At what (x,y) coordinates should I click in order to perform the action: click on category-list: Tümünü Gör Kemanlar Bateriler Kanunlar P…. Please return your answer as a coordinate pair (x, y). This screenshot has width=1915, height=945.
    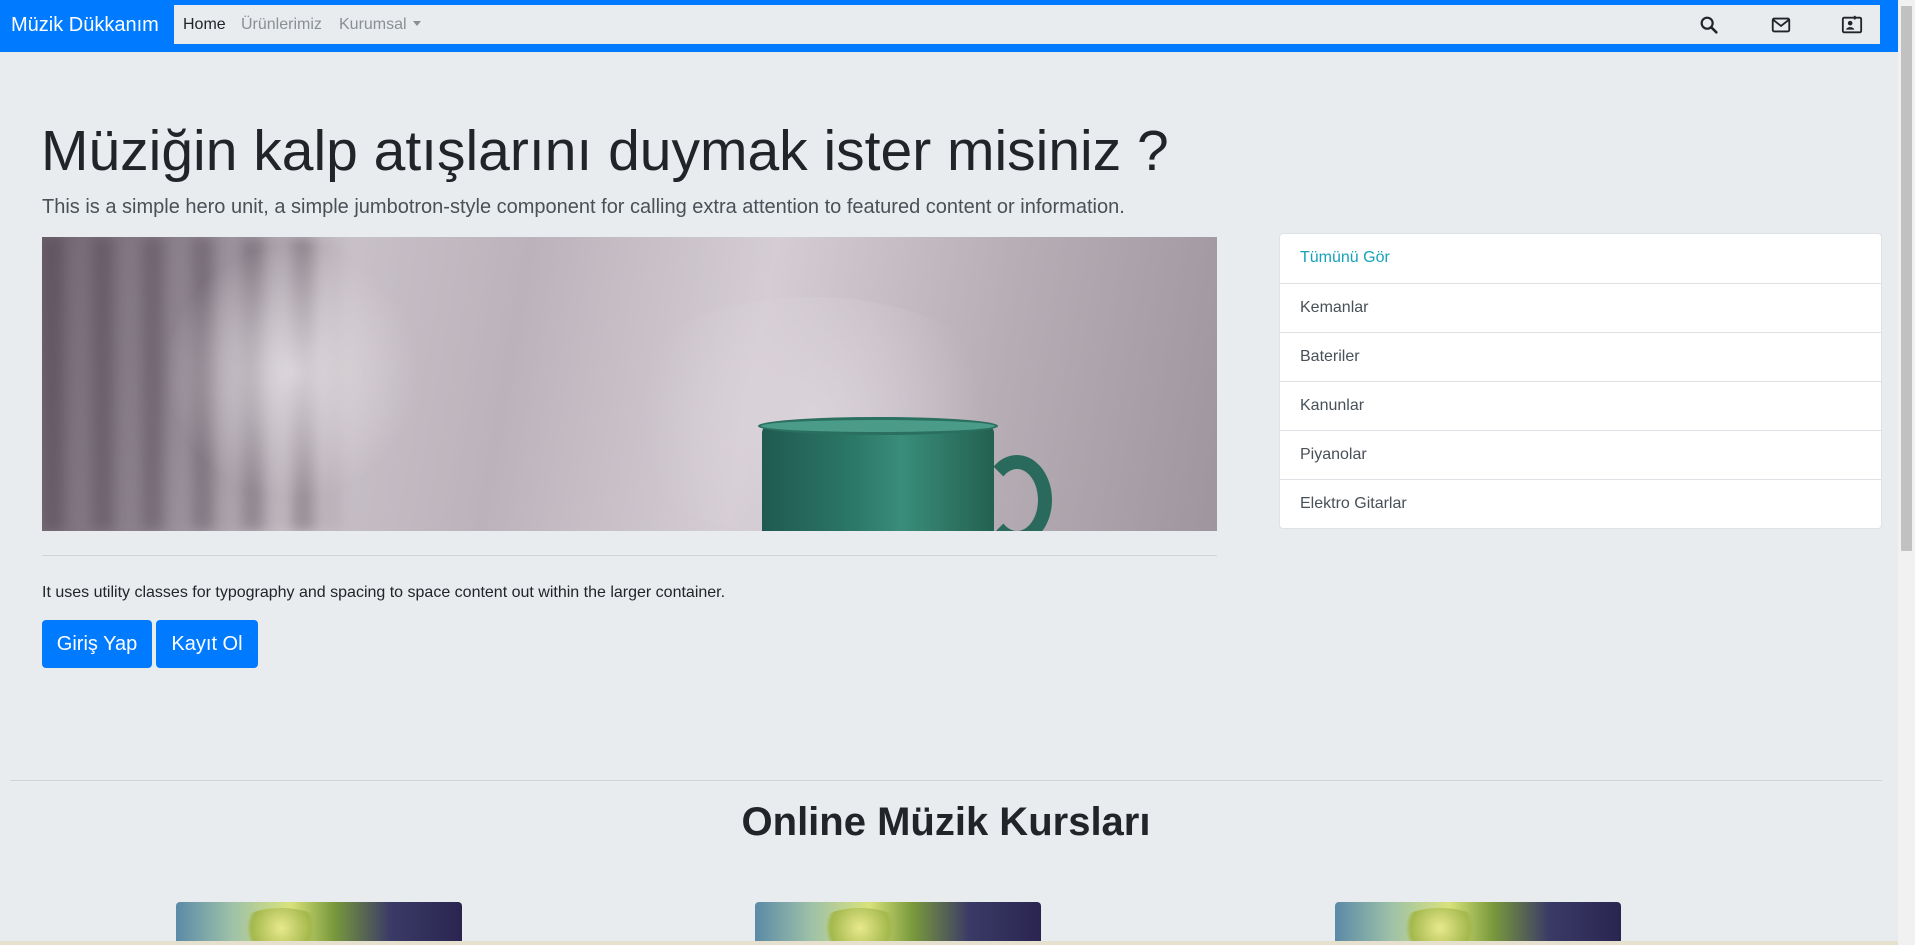
    Looking at the image, I should click on (1580, 381).